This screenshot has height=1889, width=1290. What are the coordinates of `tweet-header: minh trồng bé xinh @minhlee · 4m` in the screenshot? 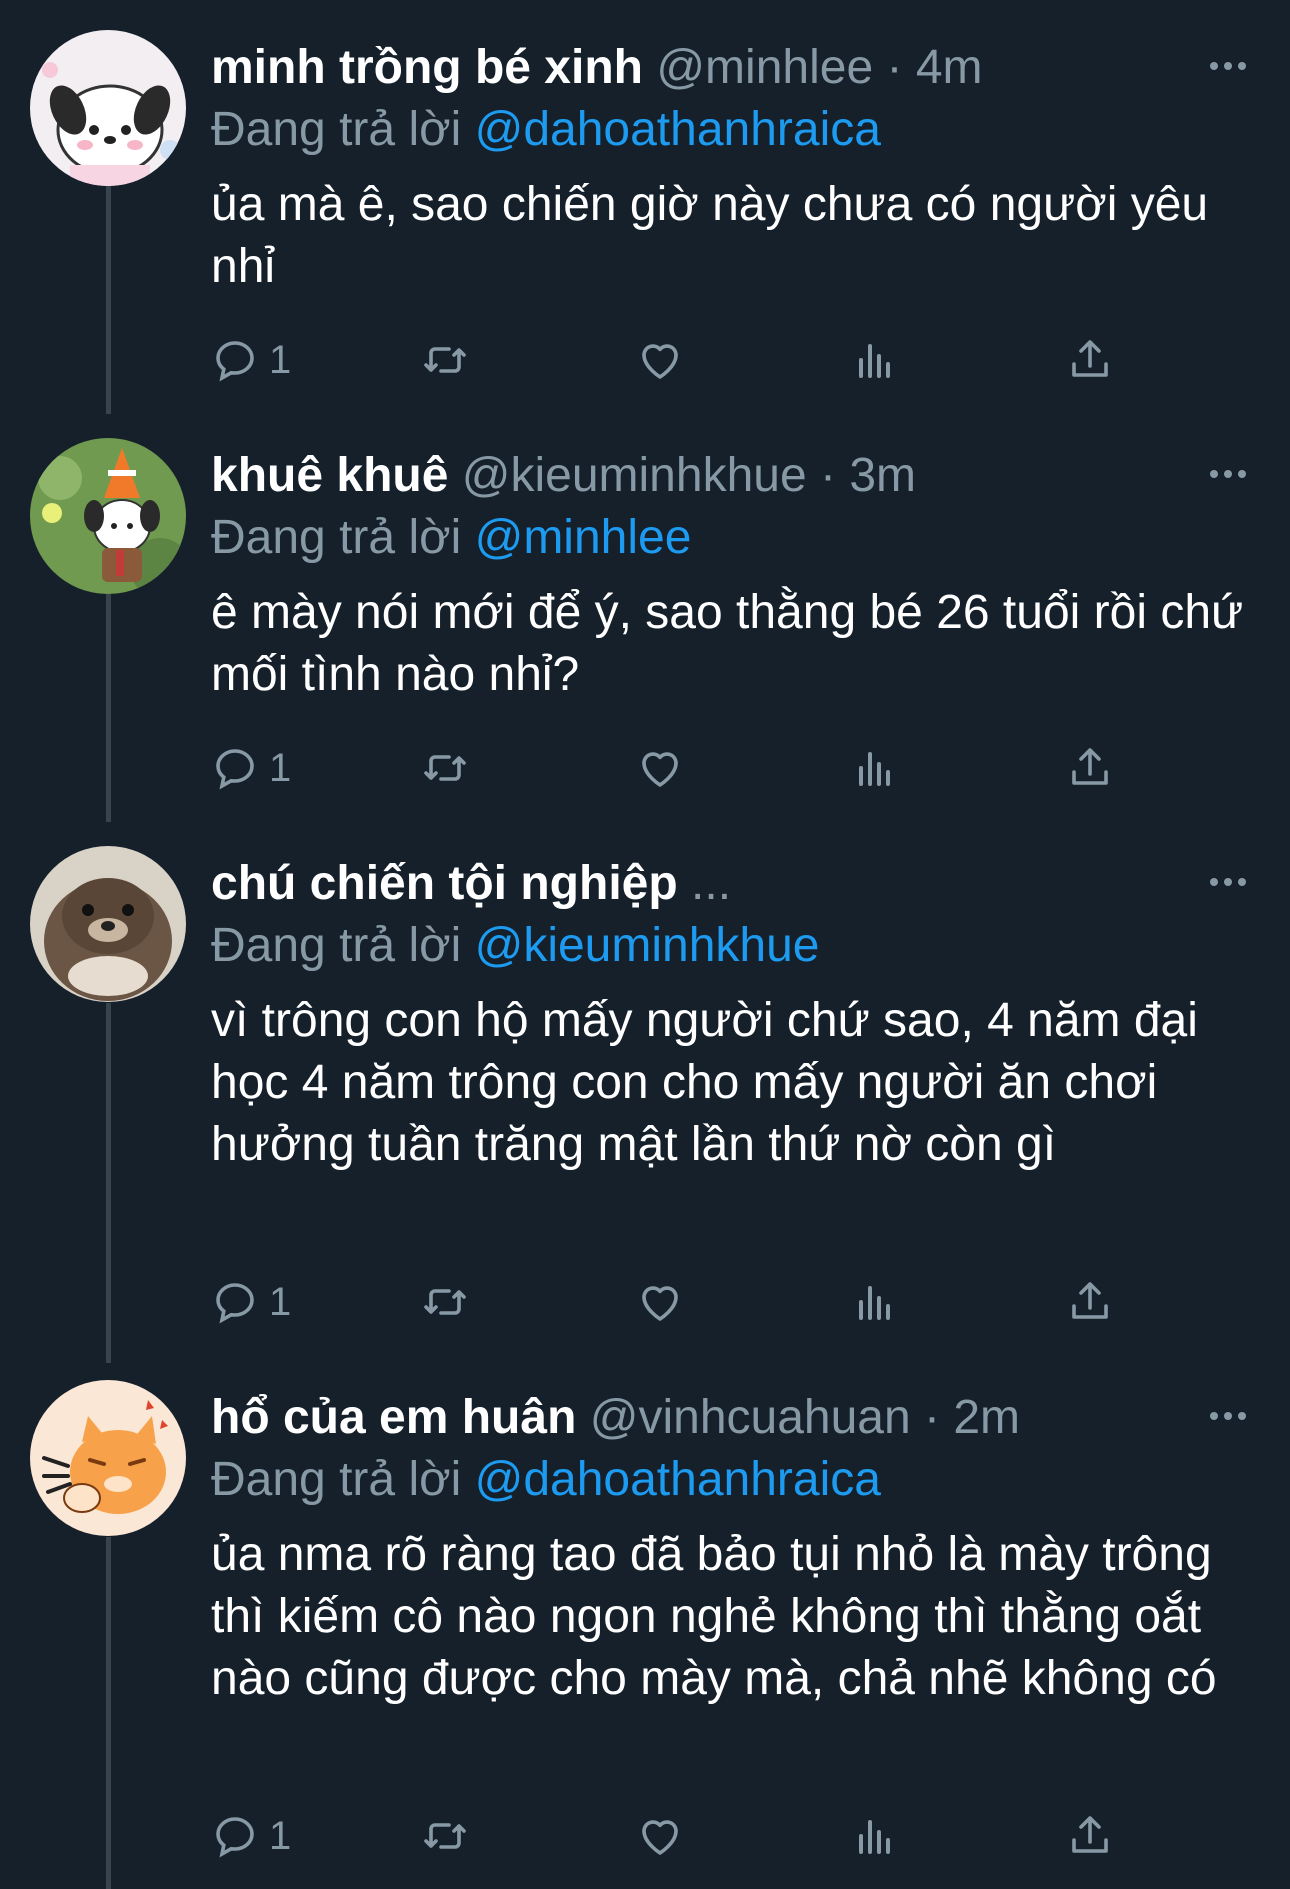 It's located at (597, 68).